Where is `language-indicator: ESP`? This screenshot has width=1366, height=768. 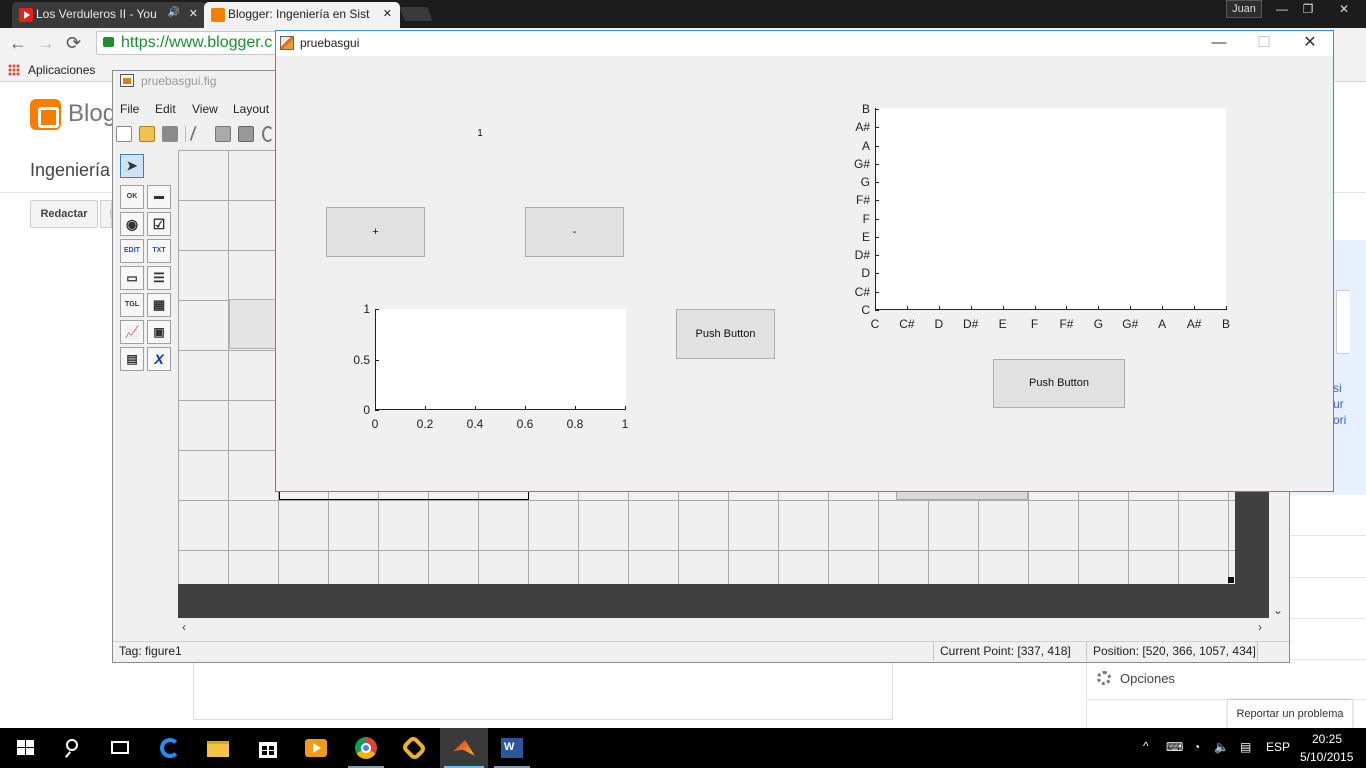 language-indicator: ESP is located at coordinates (1278, 747).